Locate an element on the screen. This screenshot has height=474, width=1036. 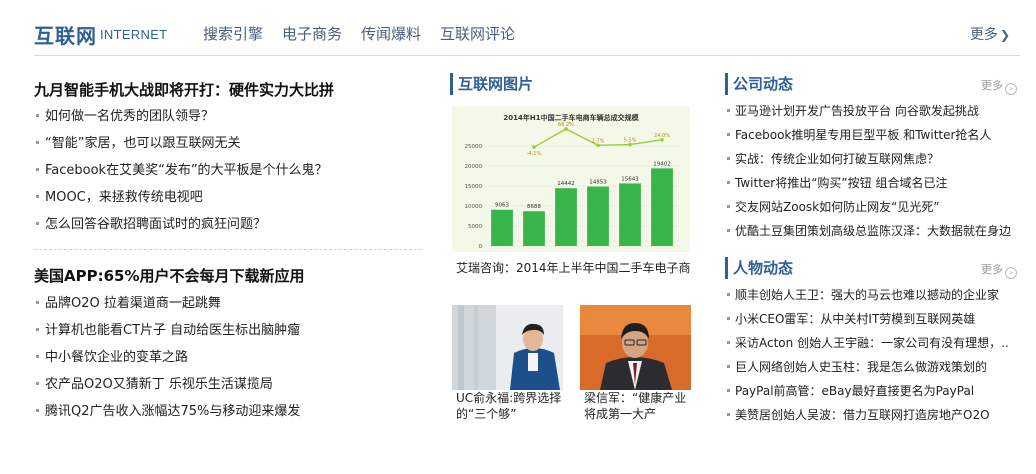
list-item: 亚马逊计划开发广告投放平台 向谷歌发起挑战 is located at coordinates (871, 111).